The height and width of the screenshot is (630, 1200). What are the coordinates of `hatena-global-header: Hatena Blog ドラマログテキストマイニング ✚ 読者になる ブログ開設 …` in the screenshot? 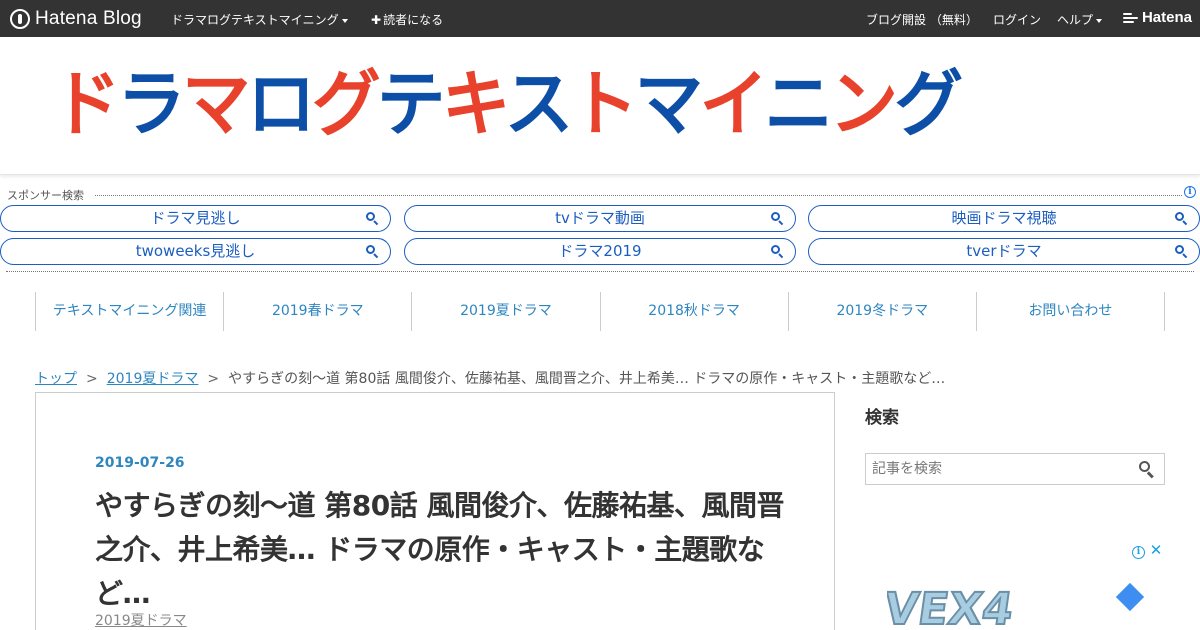 It's located at (600, 18).